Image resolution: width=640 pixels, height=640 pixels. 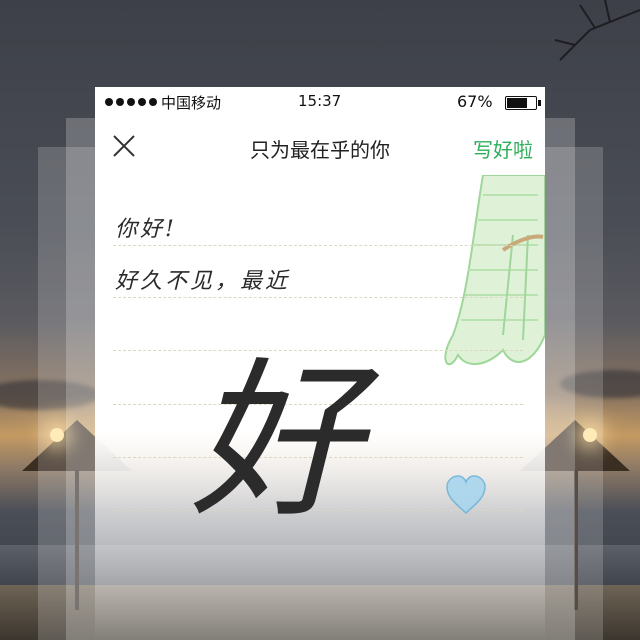 What do you see at coordinates (191, 103) in the screenshot?
I see `carrier-label: 中国移动` at bounding box center [191, 103].